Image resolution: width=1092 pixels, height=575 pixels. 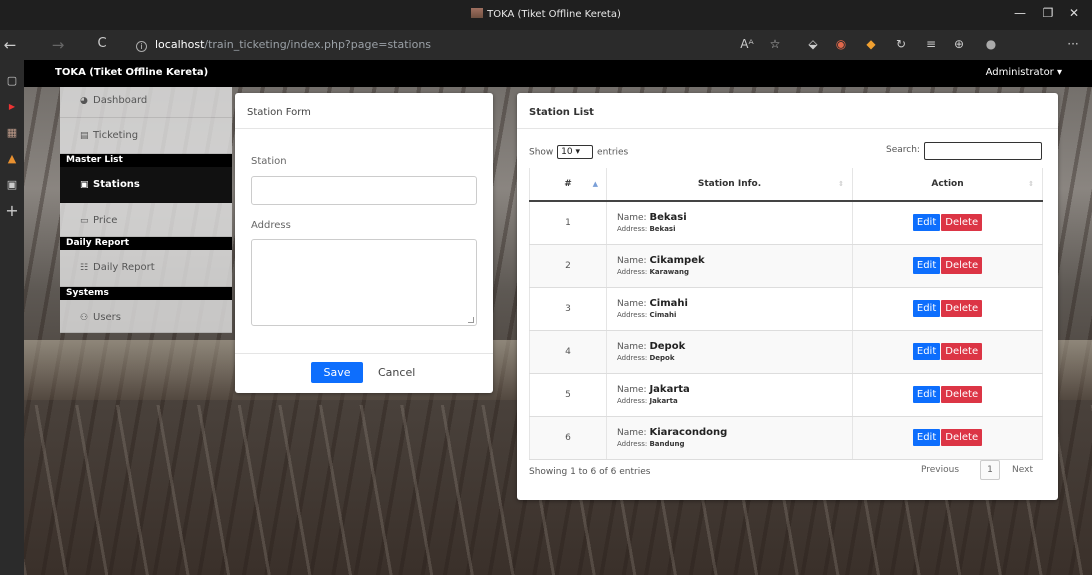 I want to click on url-host: localhost, so click(x=180, y=44).